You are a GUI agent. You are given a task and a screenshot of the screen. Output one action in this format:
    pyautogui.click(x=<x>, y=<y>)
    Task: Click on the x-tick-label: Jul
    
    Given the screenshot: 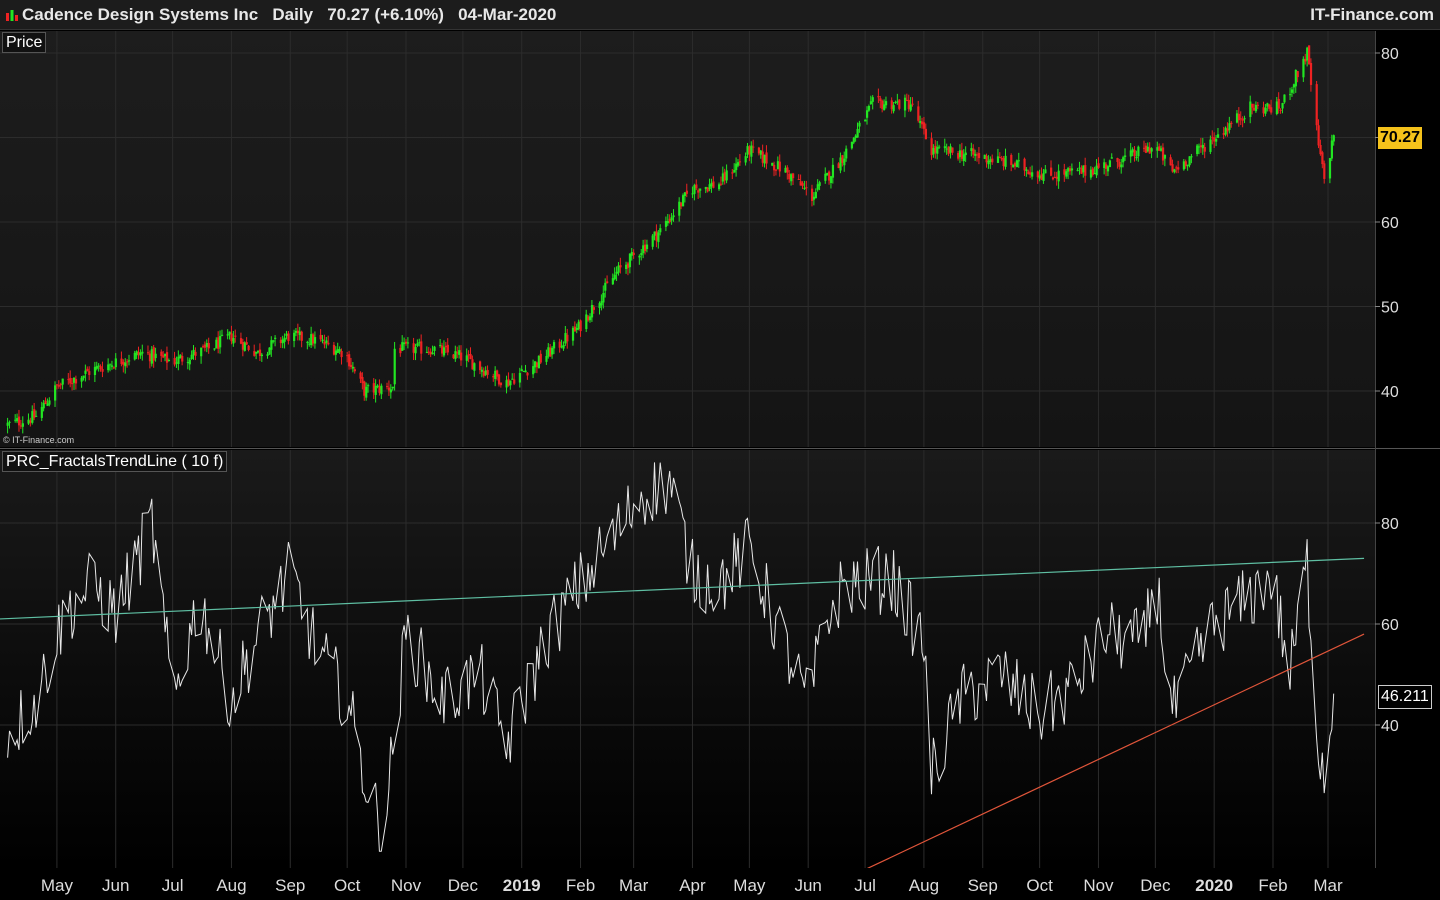 What is the action you would take?
    pyautogui.click(x=173, y=885)
    